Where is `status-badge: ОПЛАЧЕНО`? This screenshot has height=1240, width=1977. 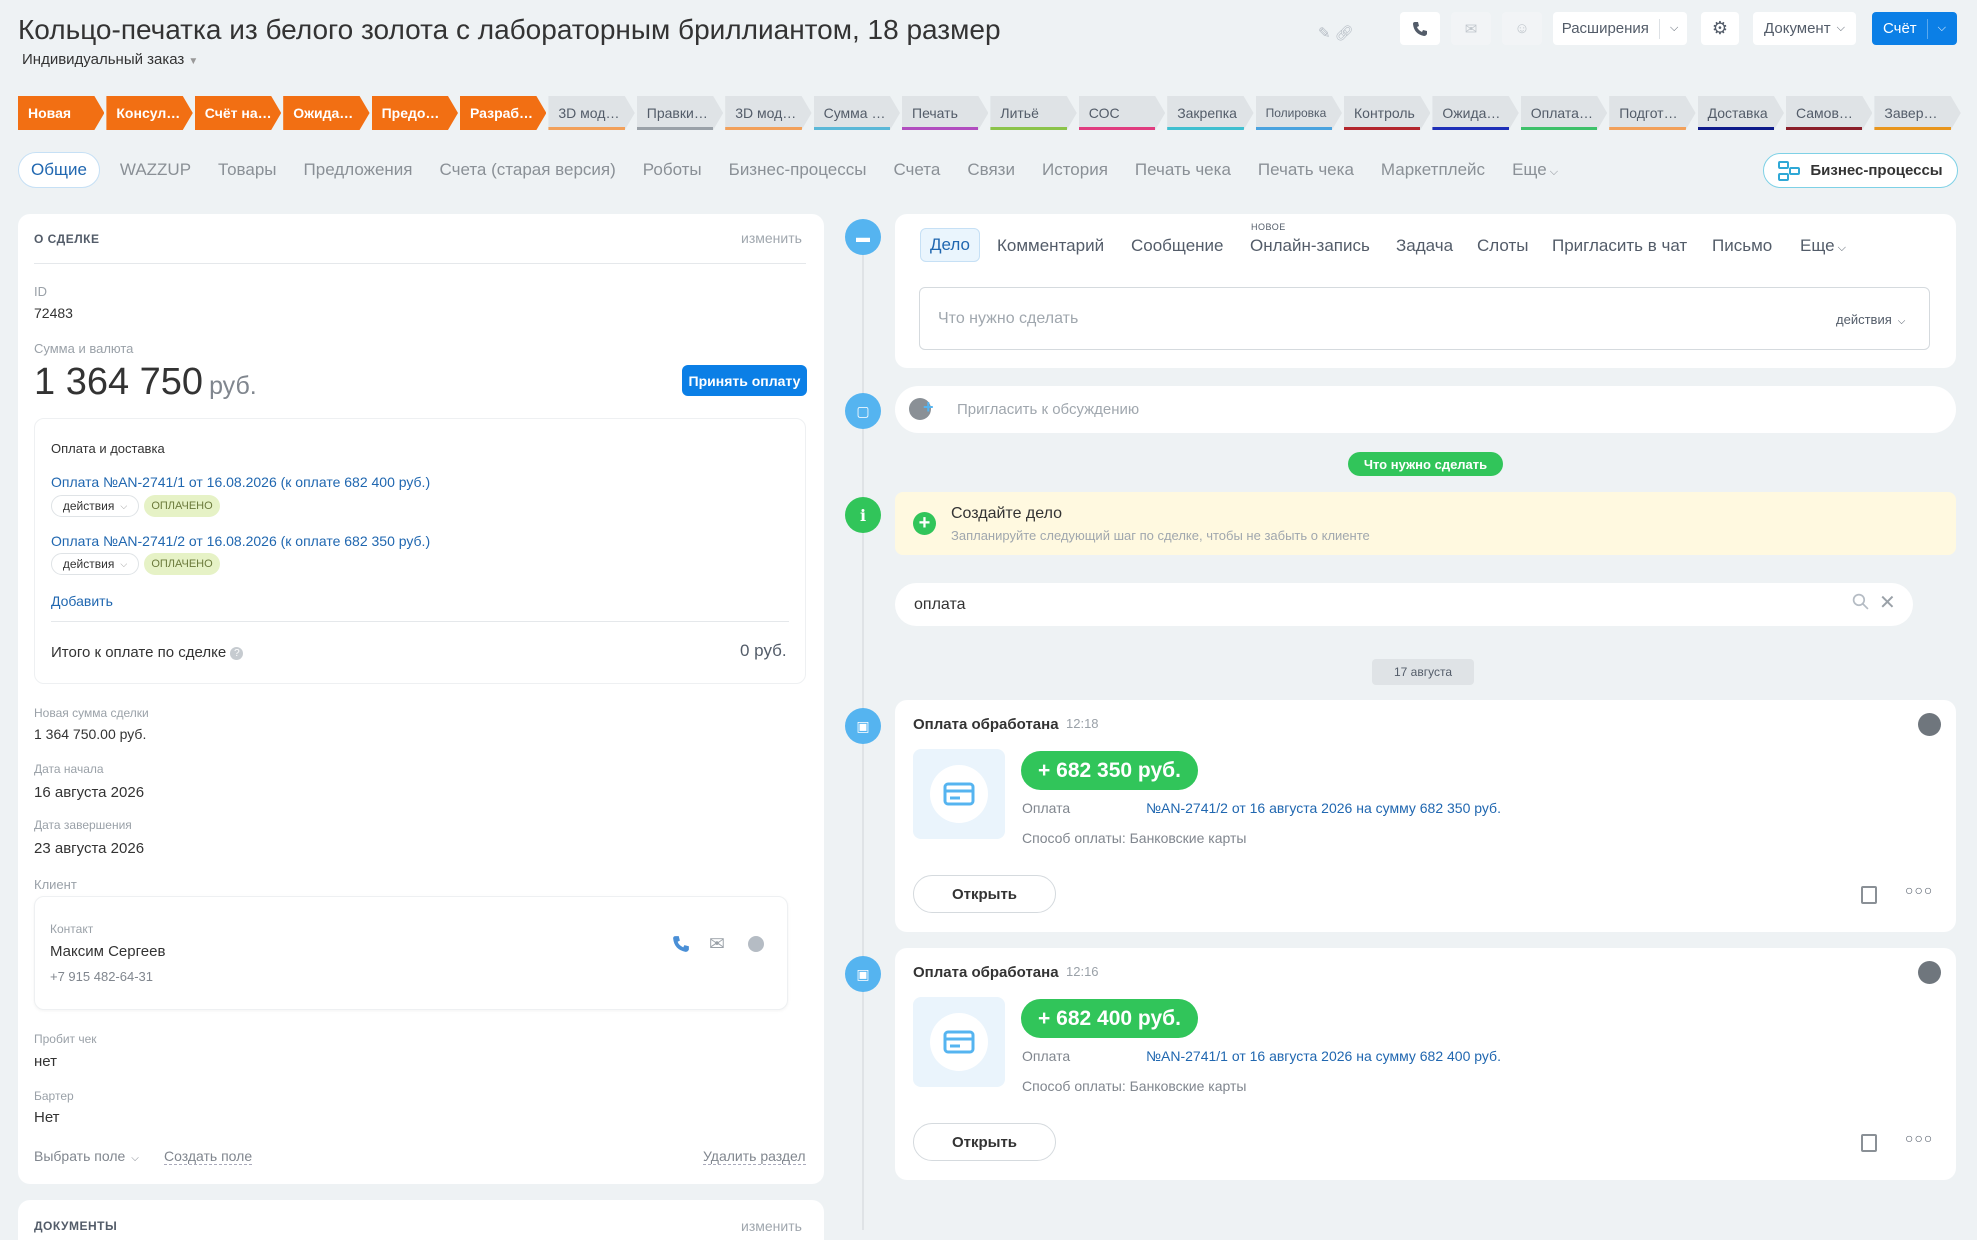
status-badge: ОПЛАЧЕНО is located at coordinates (182, 506).